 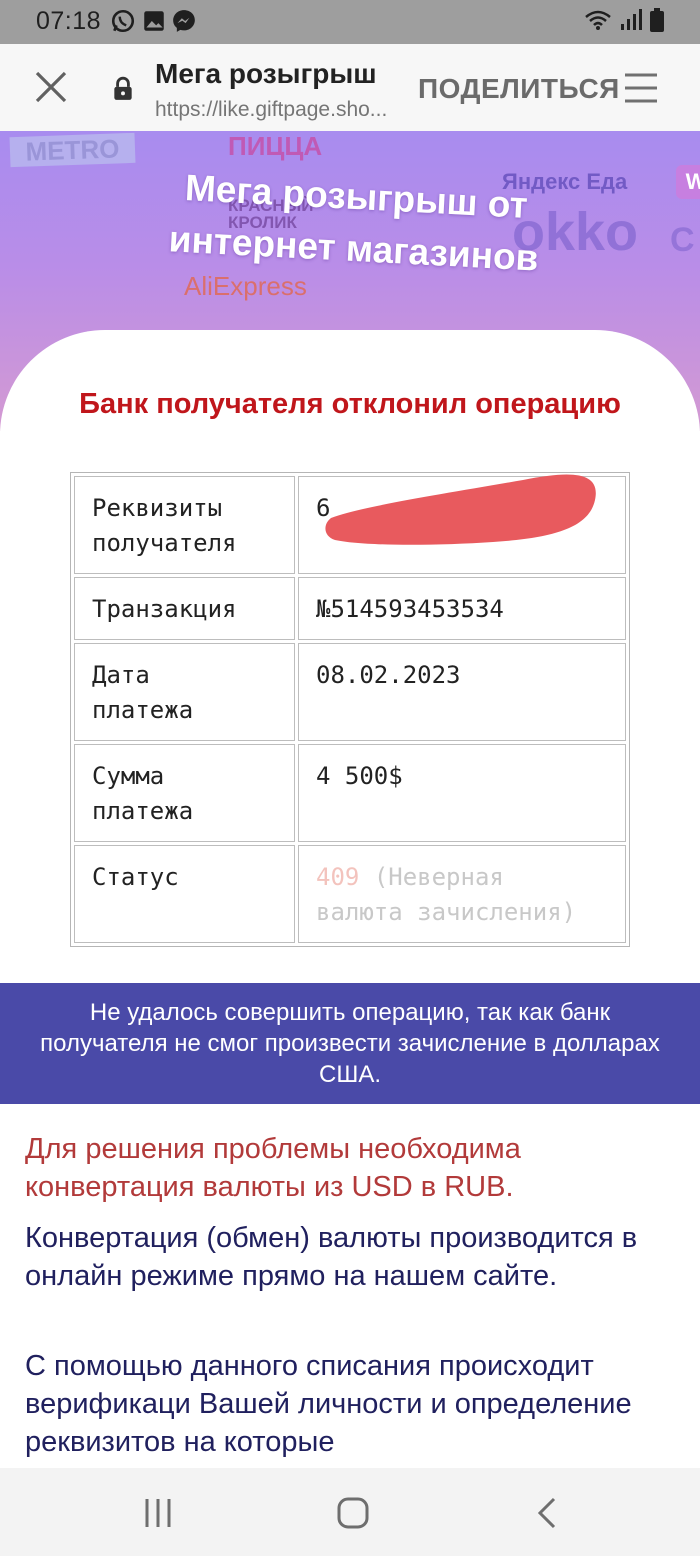 I want to click on close-icon, so click(x=51, y=87).